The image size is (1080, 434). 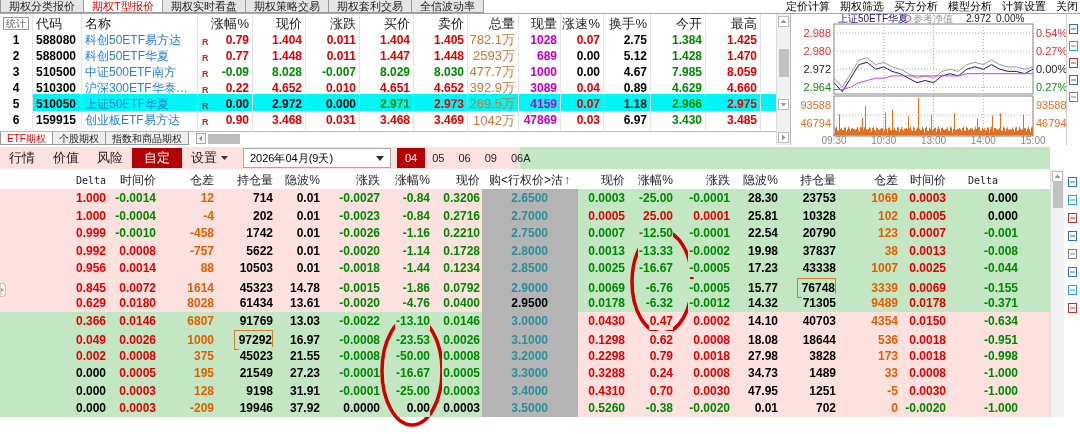 I want to click on view-tab: 行情, so click(x=22, y=158).